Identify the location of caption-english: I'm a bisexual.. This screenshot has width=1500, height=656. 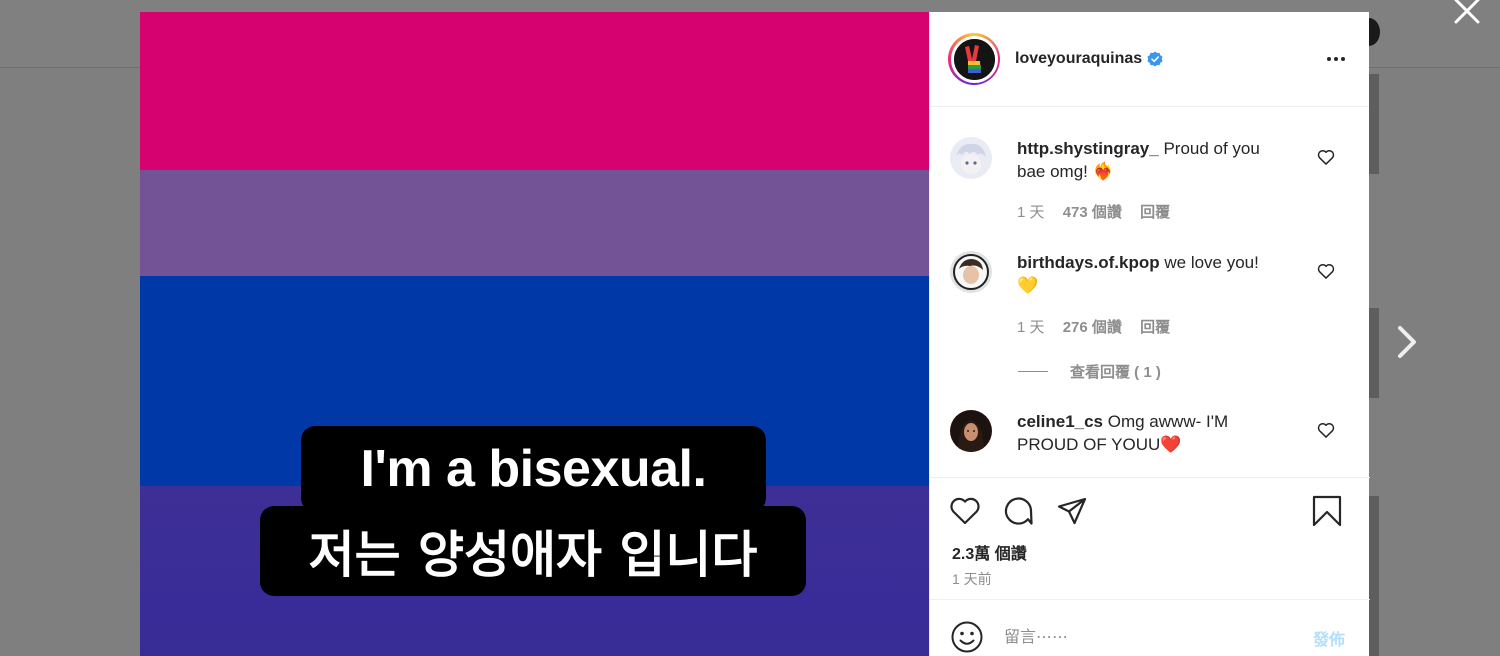
(533, 469).